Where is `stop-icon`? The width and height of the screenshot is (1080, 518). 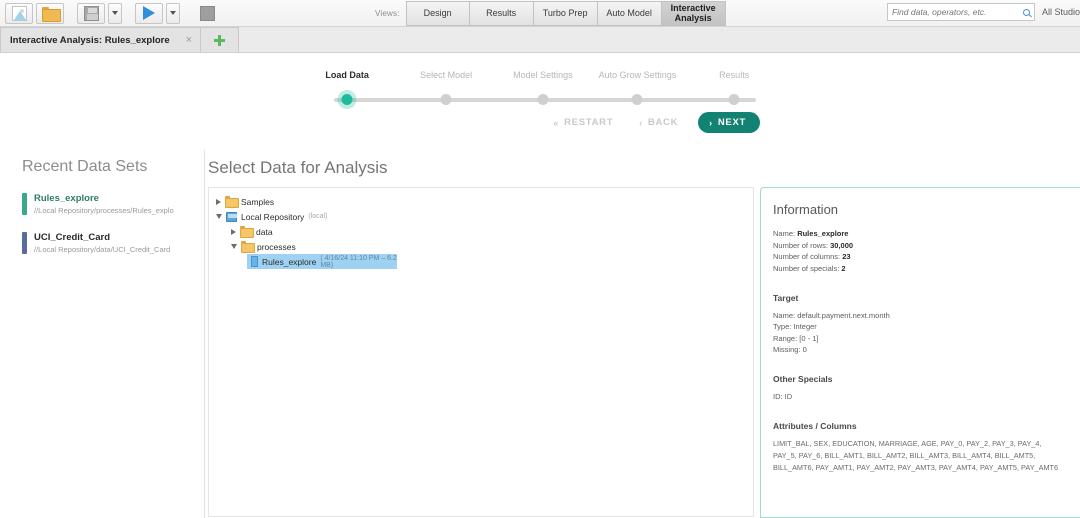 stop-icon is located at coordinates (207, 13).